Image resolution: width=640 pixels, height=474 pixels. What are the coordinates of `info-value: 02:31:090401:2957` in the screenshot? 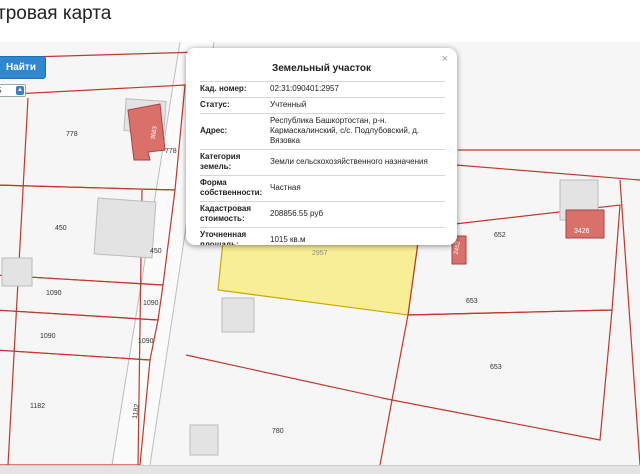 It's located at (356, 89).